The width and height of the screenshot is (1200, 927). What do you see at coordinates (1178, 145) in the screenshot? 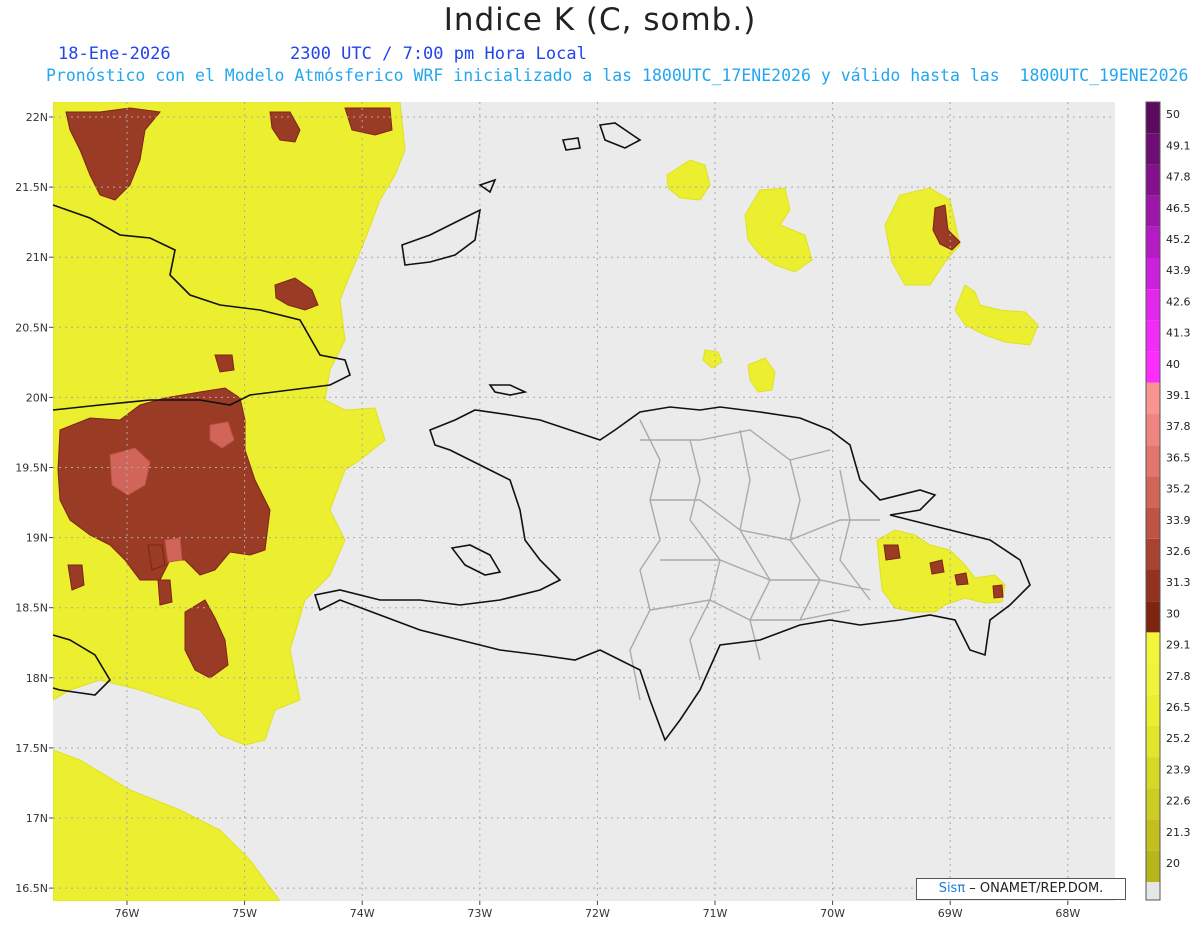
I see `colorbar-label: 49.1` at bounding box center [1178, 145].